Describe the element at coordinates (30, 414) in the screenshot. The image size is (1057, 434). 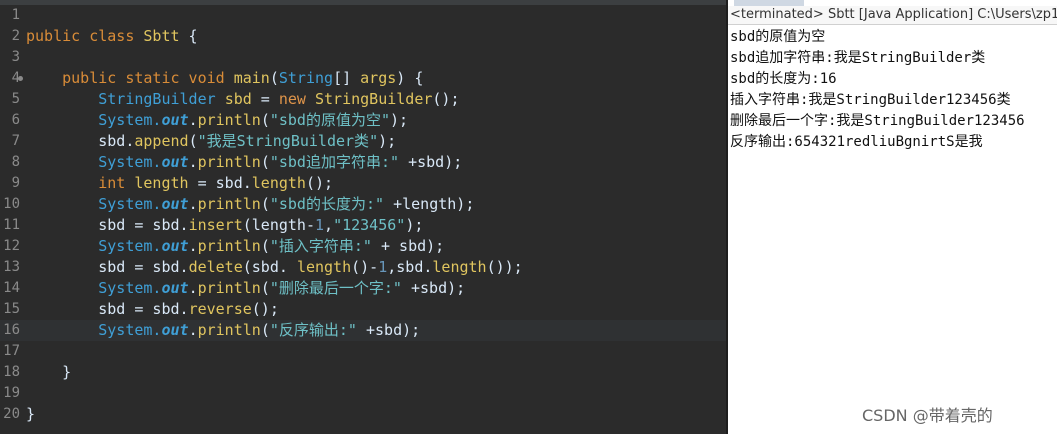
I see `code-text: }` at that location.